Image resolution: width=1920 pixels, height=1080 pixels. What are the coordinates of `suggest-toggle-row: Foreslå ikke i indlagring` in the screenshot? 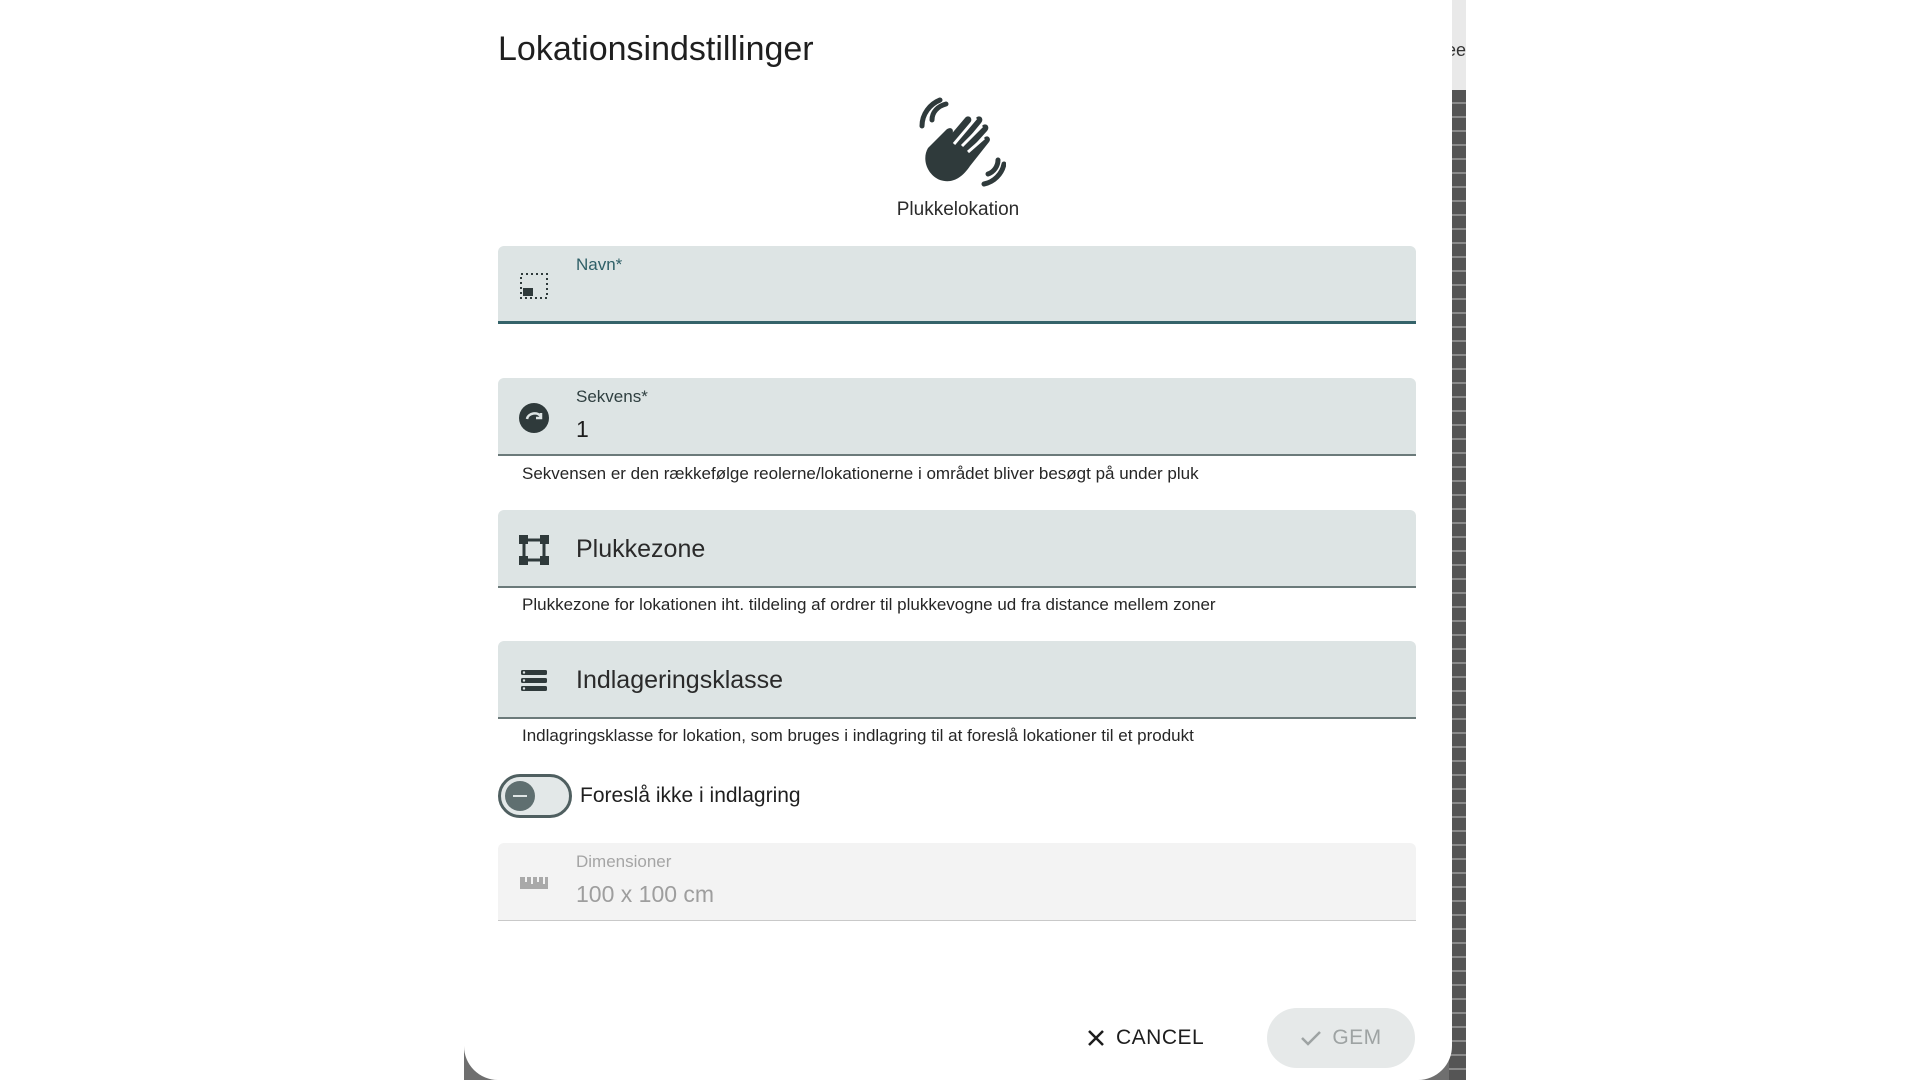 It's located at (649, 796).